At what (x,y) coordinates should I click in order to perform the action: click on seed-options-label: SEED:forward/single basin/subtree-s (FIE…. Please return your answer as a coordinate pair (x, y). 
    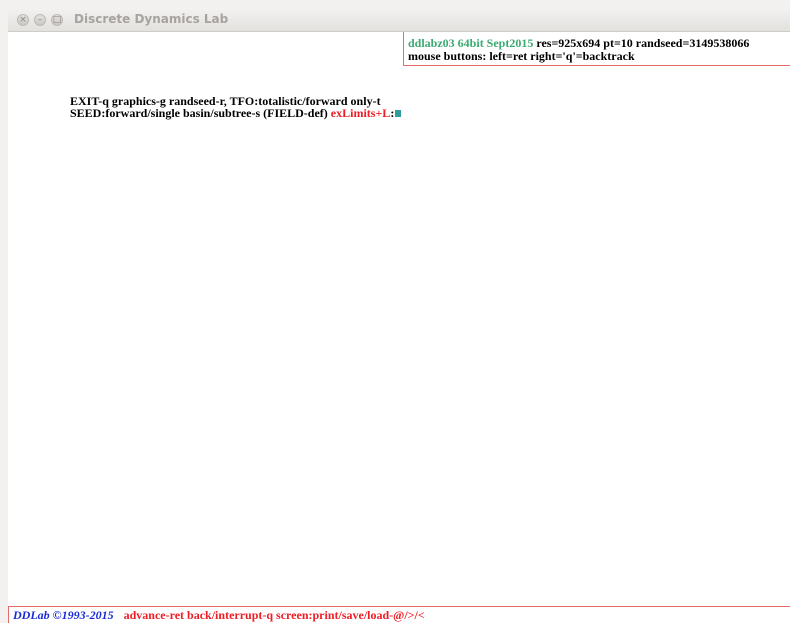
    Looking at the image, I should click on (200, 113).